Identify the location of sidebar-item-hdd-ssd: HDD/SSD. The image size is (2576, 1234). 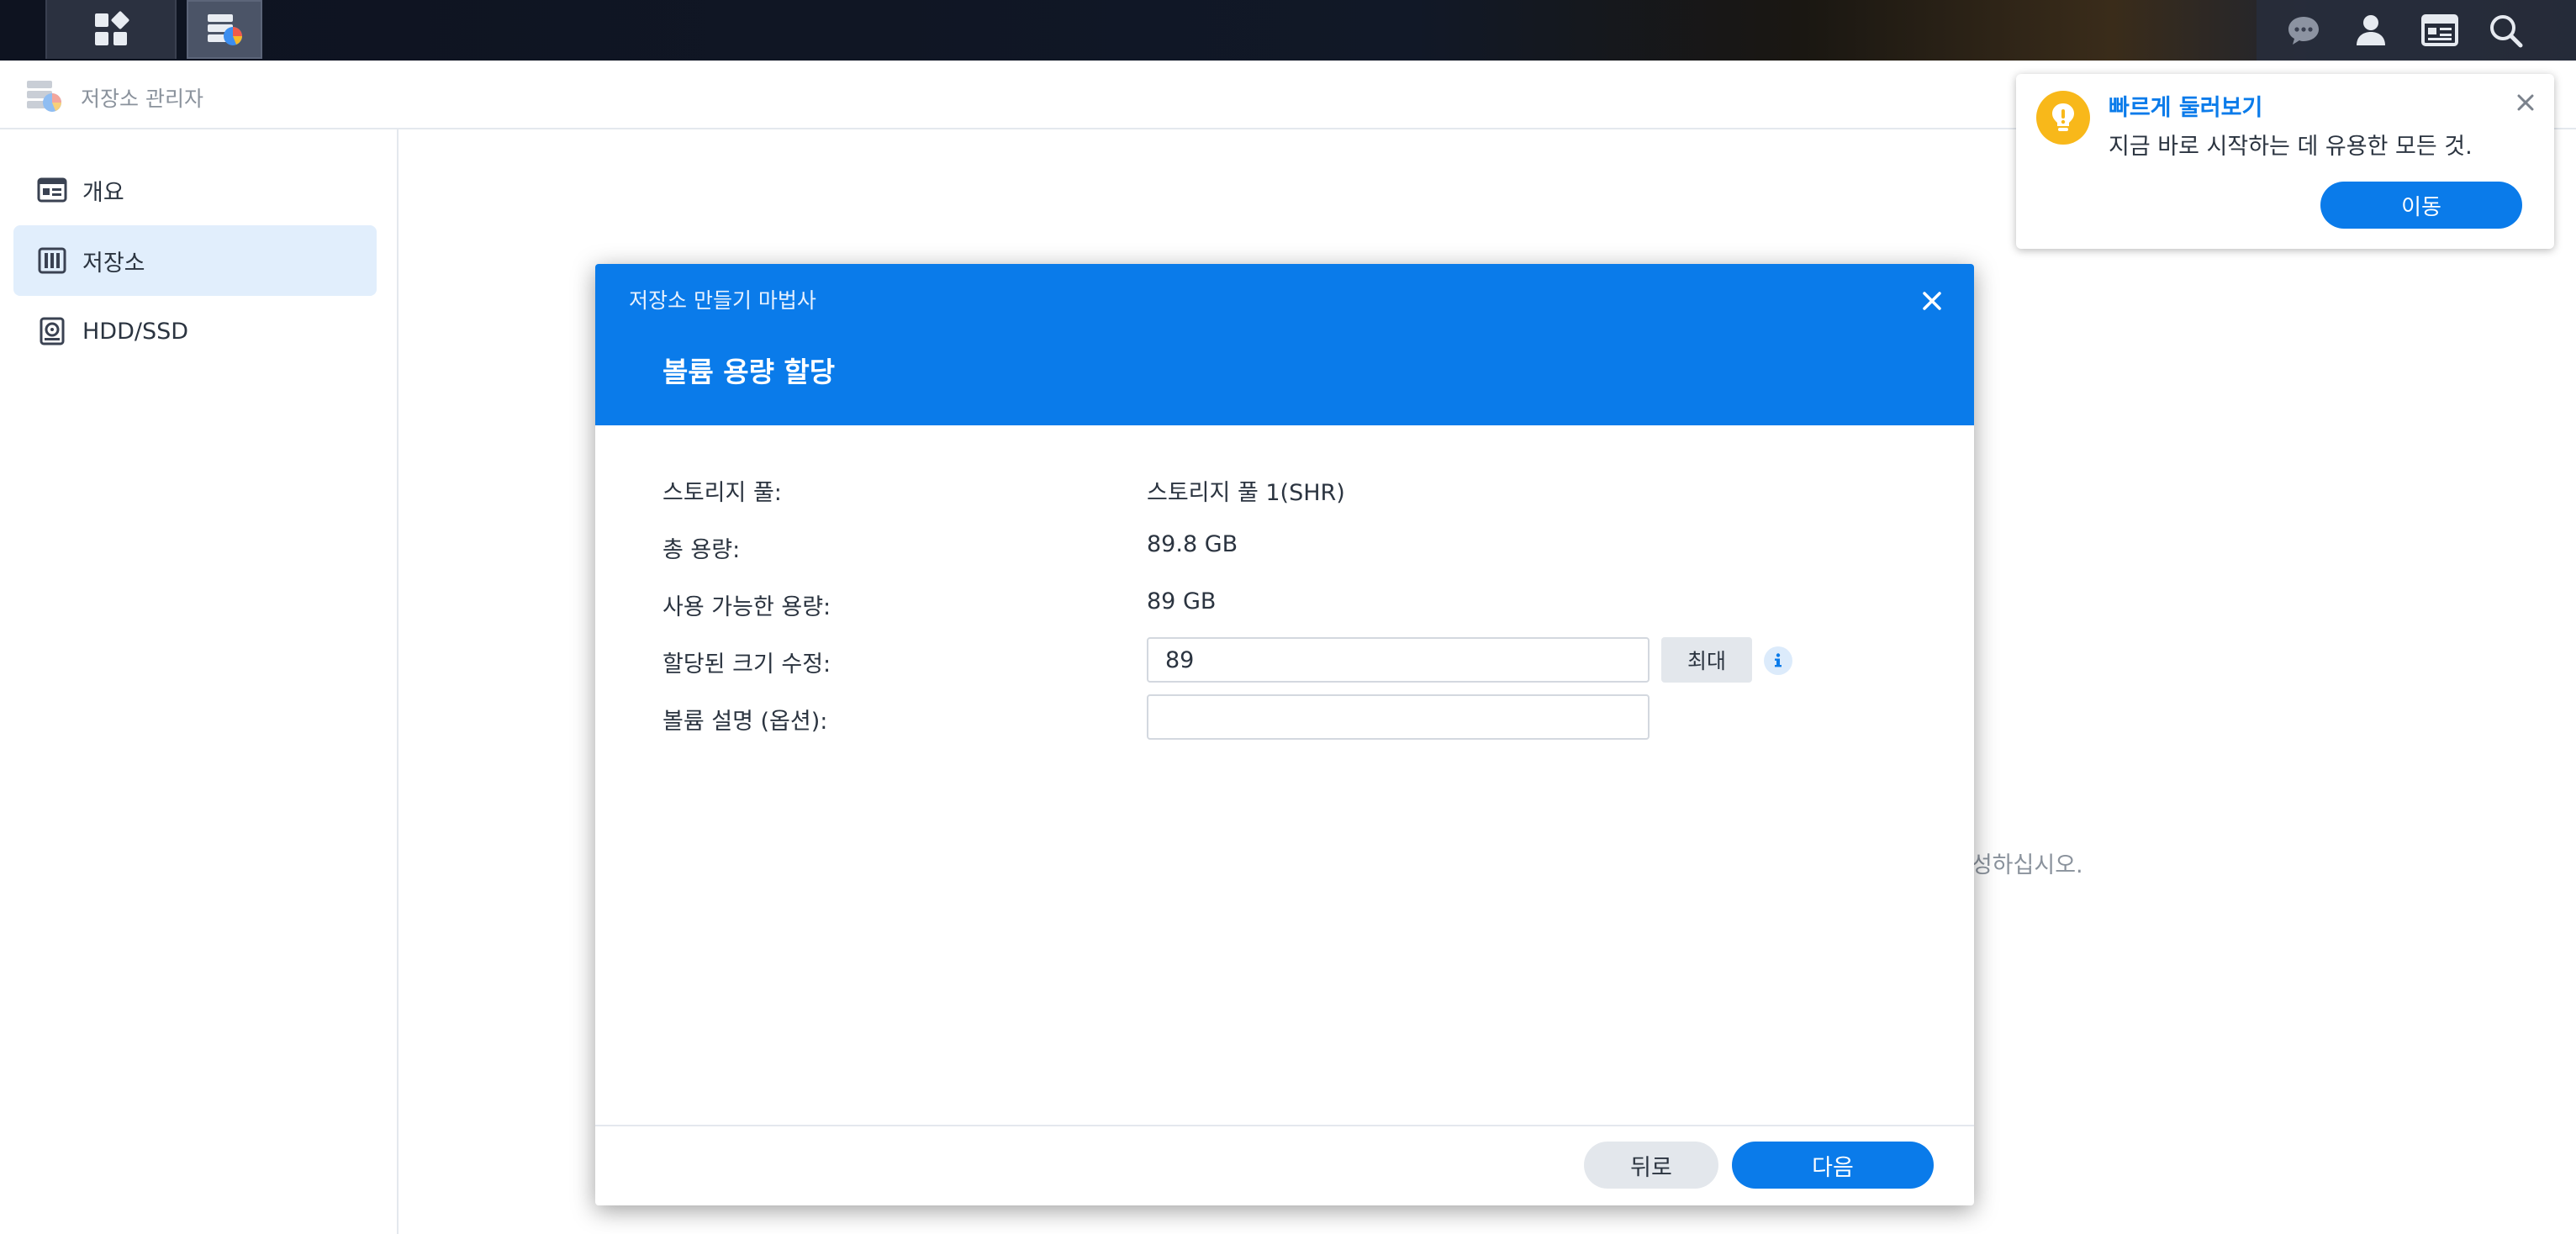
(195, 331).